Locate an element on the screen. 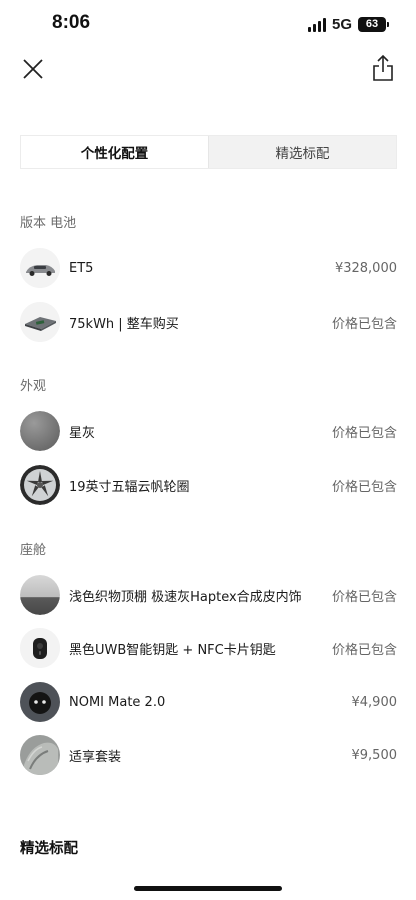 The width and height of the screenshot is (416, 900). close-icon is located at coordinates (33, 69).